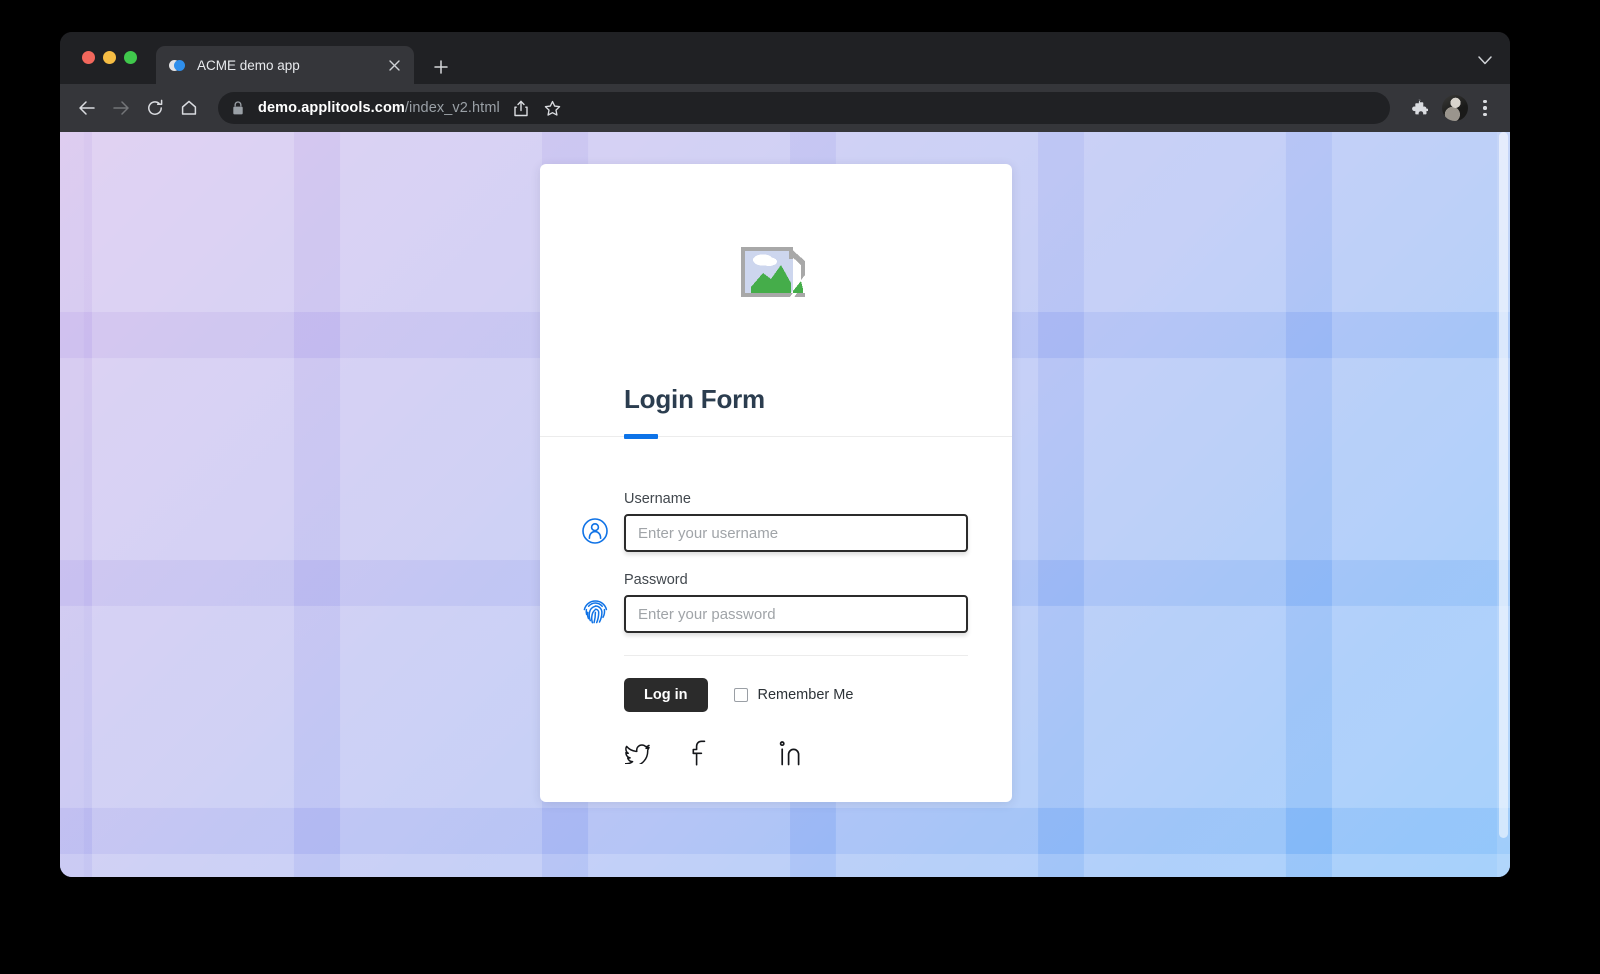  Describe the element at coordinates (239, 108) in the screenshot. I see `lock-icon` at that location.